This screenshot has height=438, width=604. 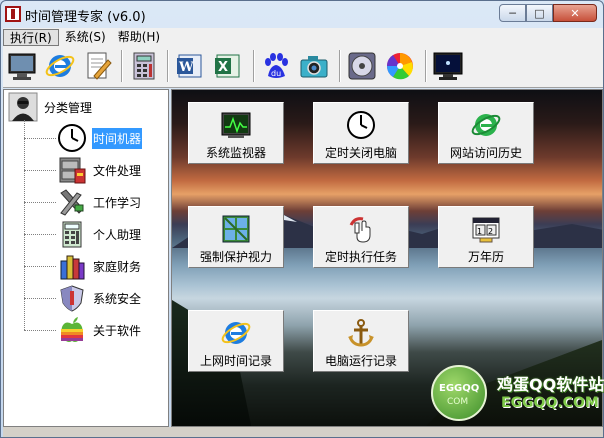 What do you see at coordinates (117, 234) in the screenshot?
I see `sidebar-item-label: 个人助理` at bounding box center [117, 234].